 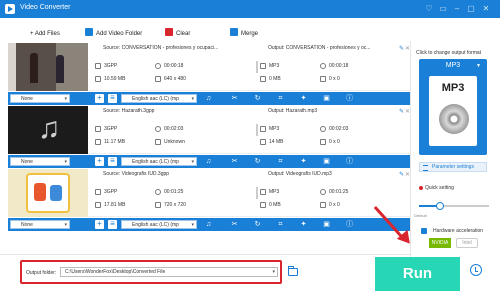 What do you see at coordinates (458, 231) in the screenshot?
I see `hardware-acceleration-toggle: Hardware acceleration` at bounding box center [458, 231].